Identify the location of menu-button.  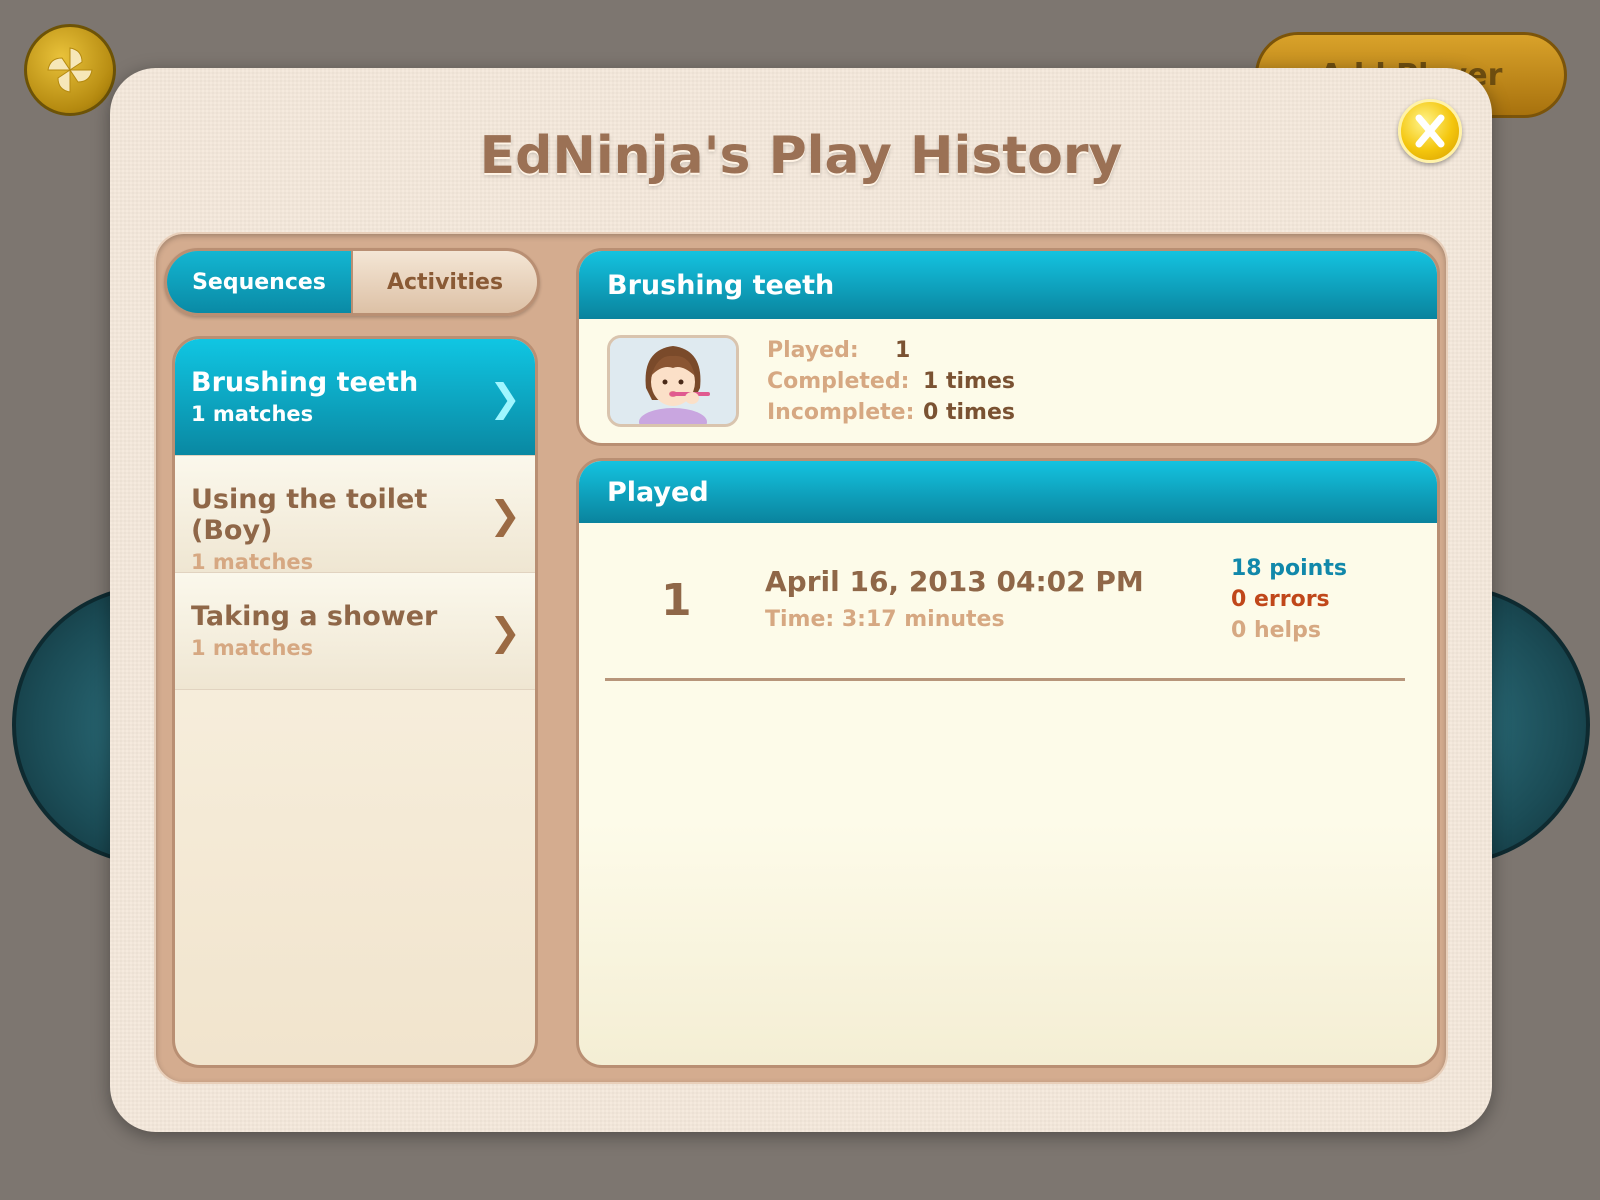
(70, 70).